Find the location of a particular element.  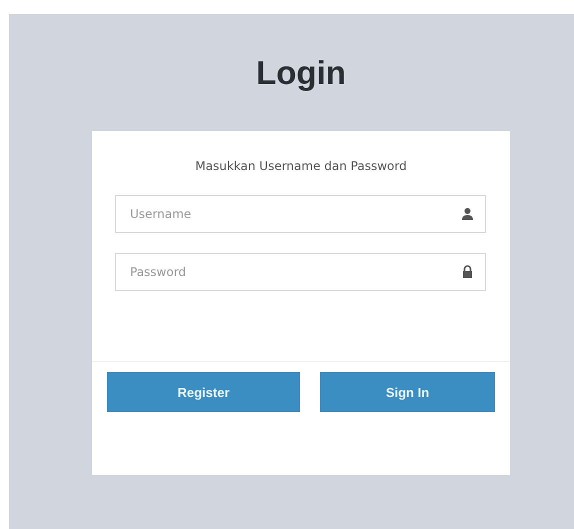

password-field: Password is located at coordinates (300, 272).